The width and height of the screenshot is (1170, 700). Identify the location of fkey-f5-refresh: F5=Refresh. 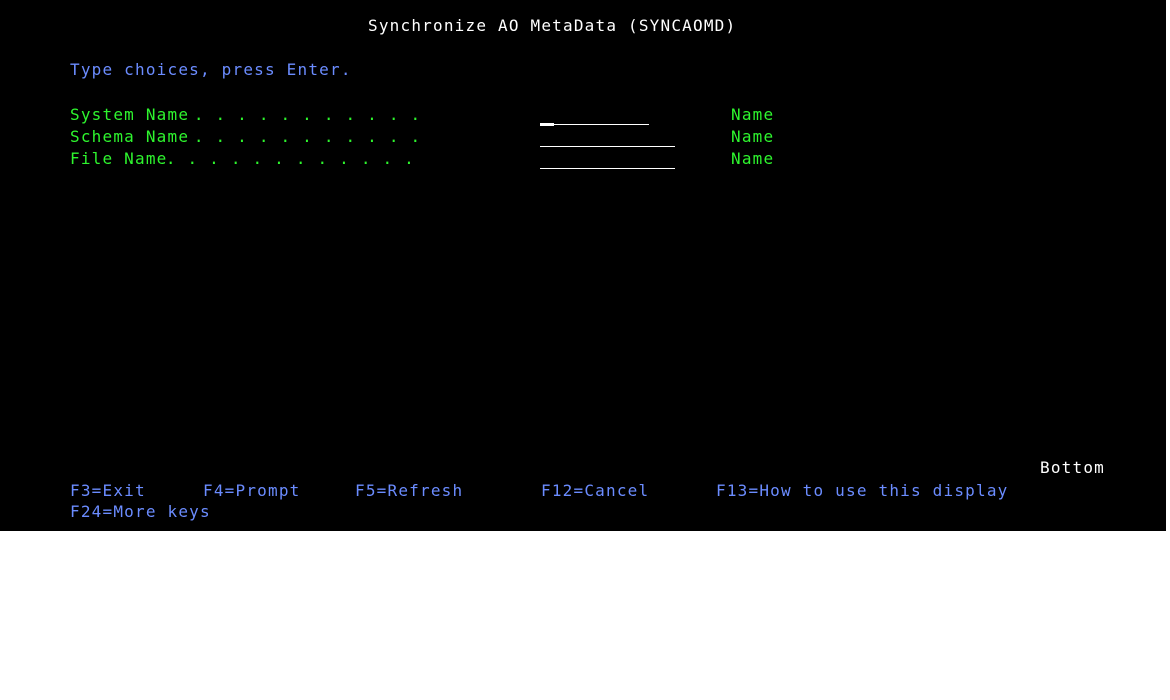
(409, 491).